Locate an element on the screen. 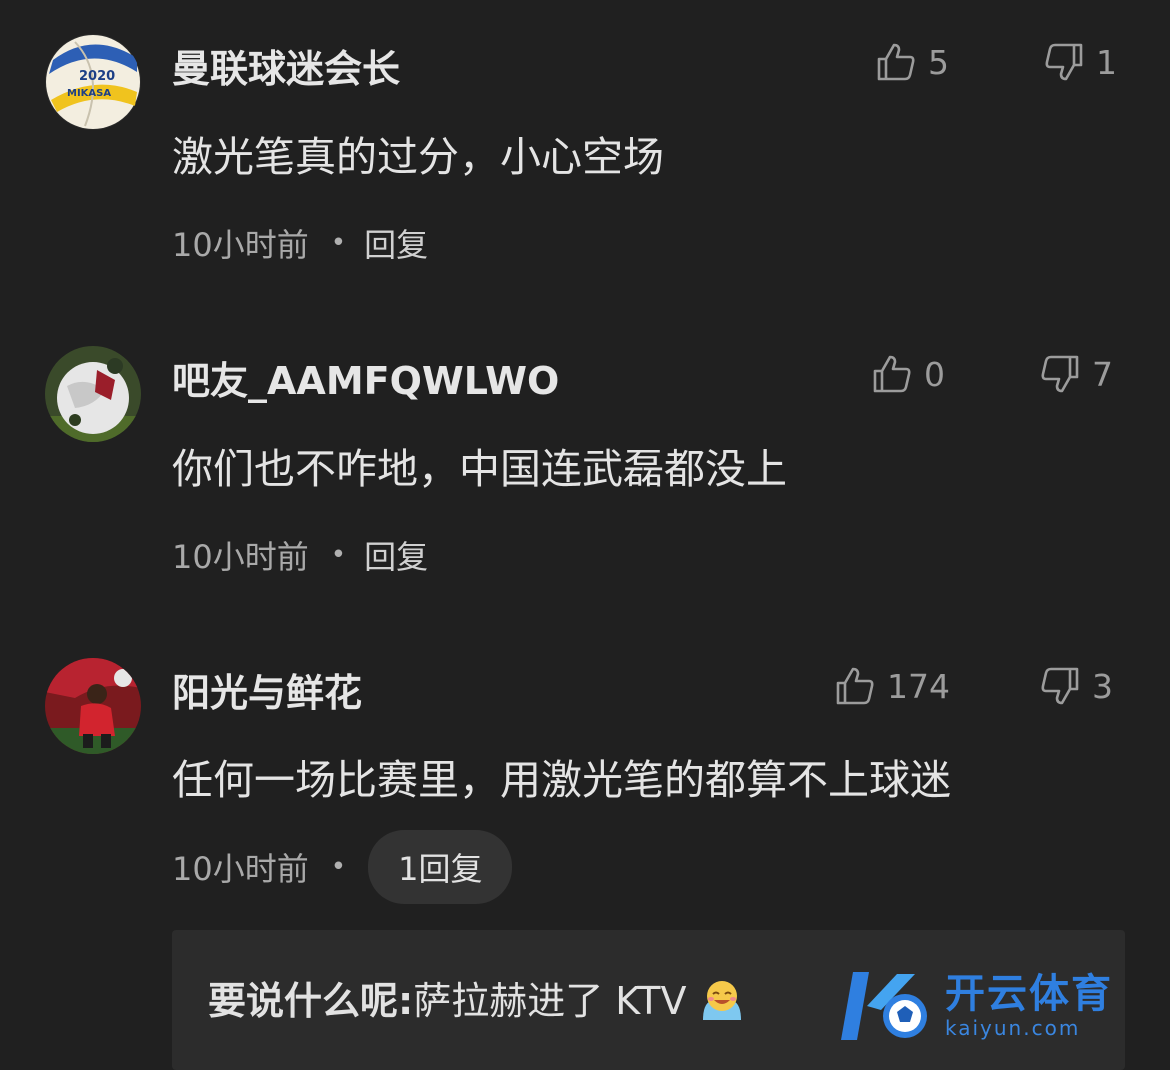 This screenshot has width=1170, height=1070. comment-meta: 10小时前 • 回复 is located at coordinates (300, 555).